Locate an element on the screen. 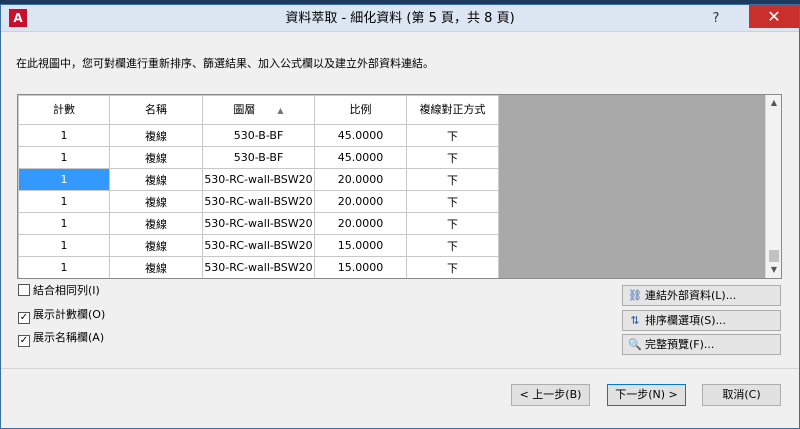  title-bar: A 資料萃取 - 細化資料 (第 5 頁，共 8 頁) ? ✕ is located at coordinates (400, 18).